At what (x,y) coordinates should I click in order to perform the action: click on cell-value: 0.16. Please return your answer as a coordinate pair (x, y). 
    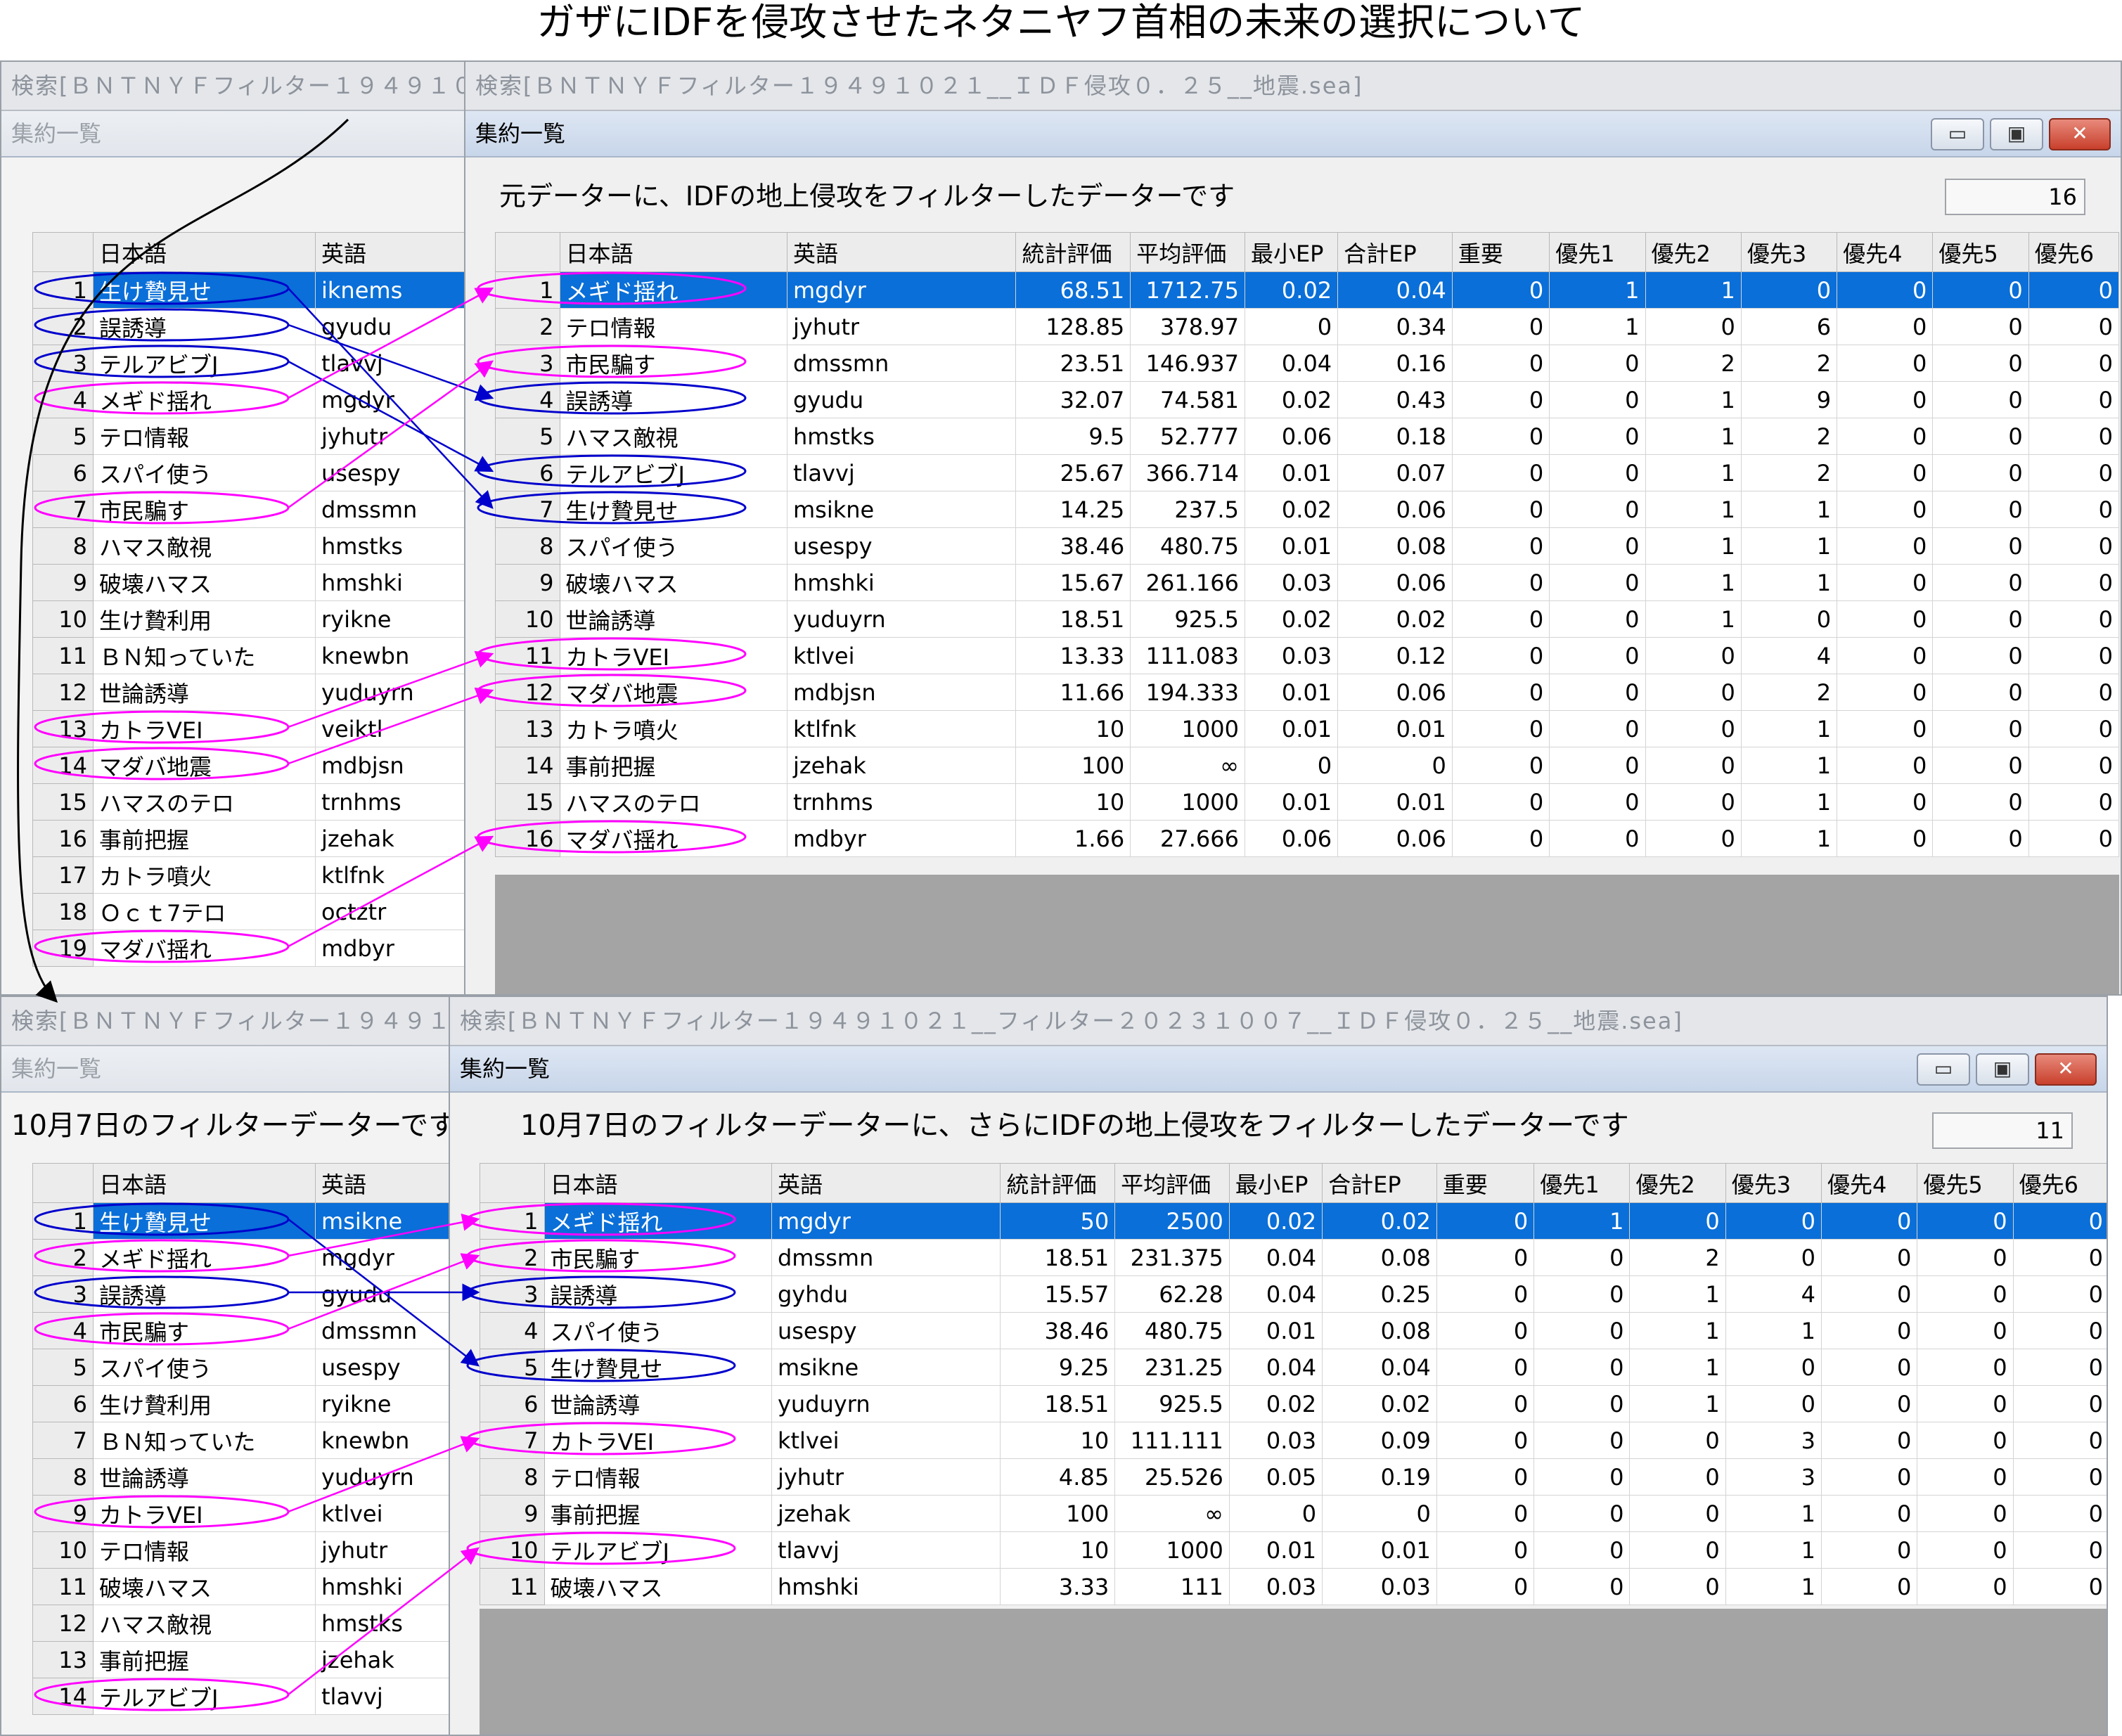
    Looking at the image, I should click on (1395, 363).